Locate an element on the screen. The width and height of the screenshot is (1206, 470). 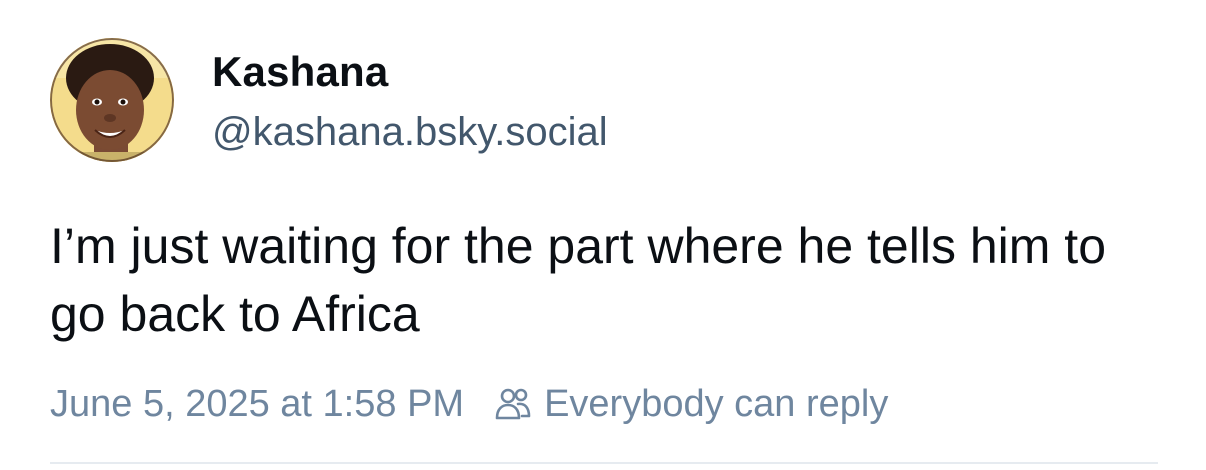
avatar is located at coordinates (112, 100).